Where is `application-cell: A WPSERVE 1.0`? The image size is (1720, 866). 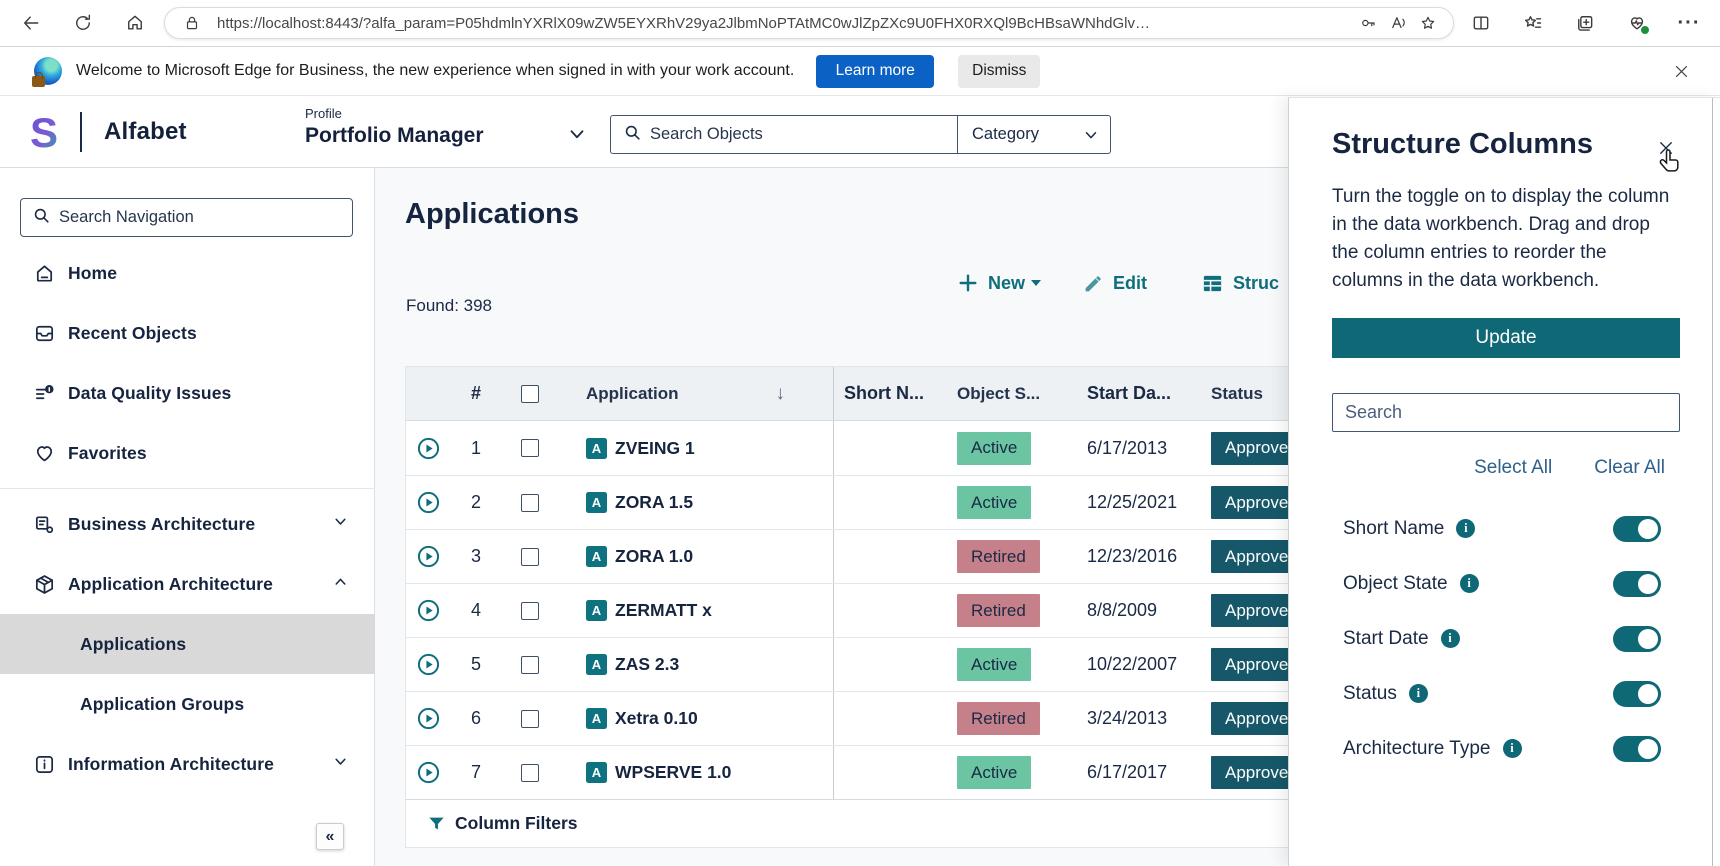
application-cell: A WPSERVE 1.0 is located at coordinates (696, 772).